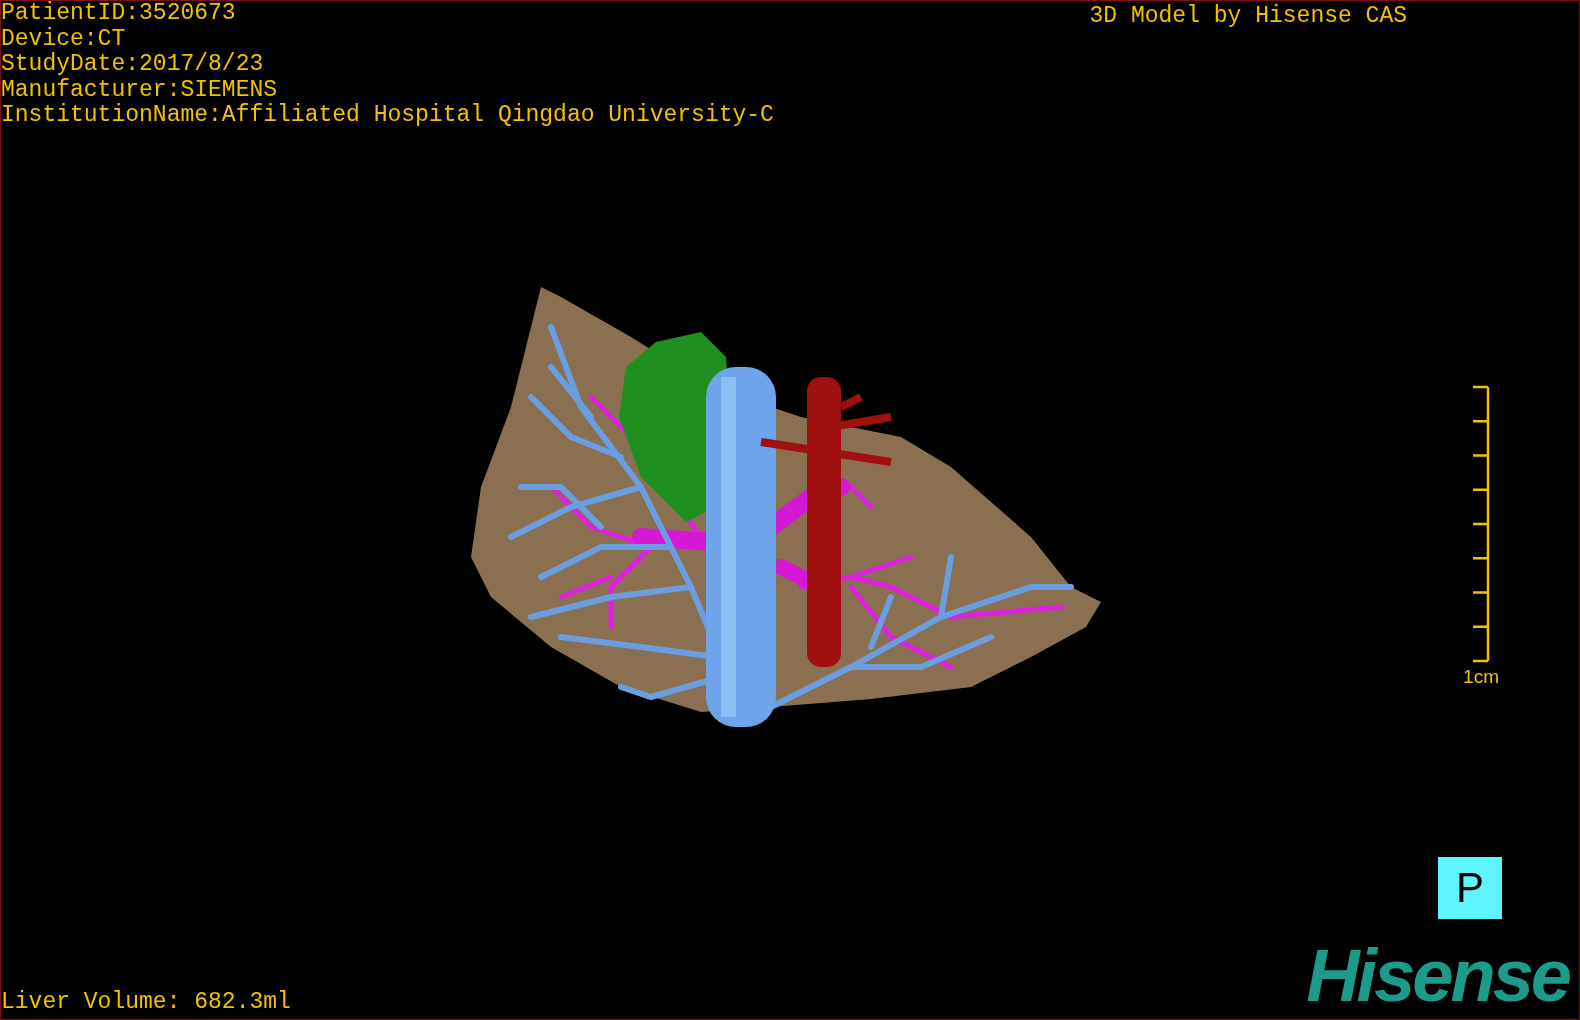 The width and height of the screenshot is (1580, 1020). What do you see at coordinates (140, 90) in the screenshot?
I see `patient-info-text: Manufacturer:SIEMENS` at bounding box center [140, 90].